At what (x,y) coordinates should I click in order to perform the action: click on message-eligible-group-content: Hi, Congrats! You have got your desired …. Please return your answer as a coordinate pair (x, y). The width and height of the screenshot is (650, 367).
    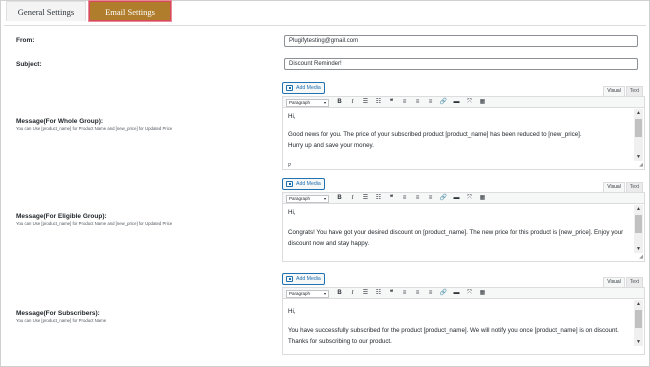
    Looking at the image, I should click on (463, 233).